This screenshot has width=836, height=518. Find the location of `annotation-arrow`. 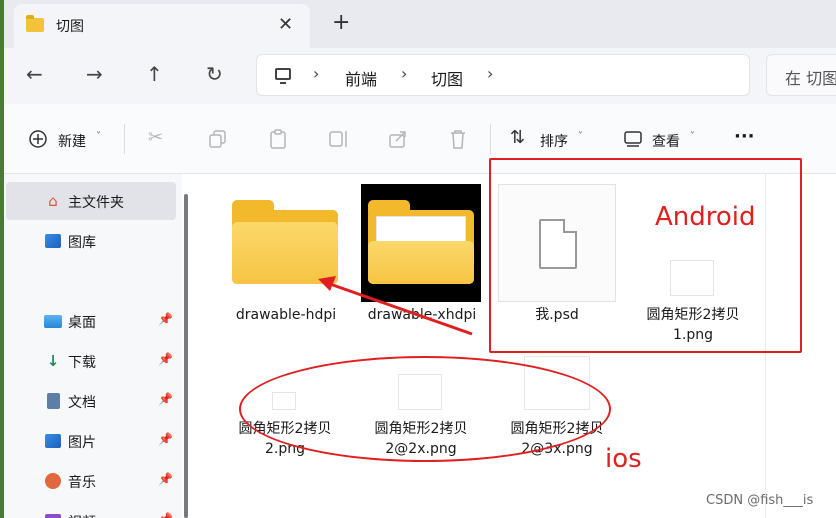

annotation-arrow is located at coordinates (395, 306).